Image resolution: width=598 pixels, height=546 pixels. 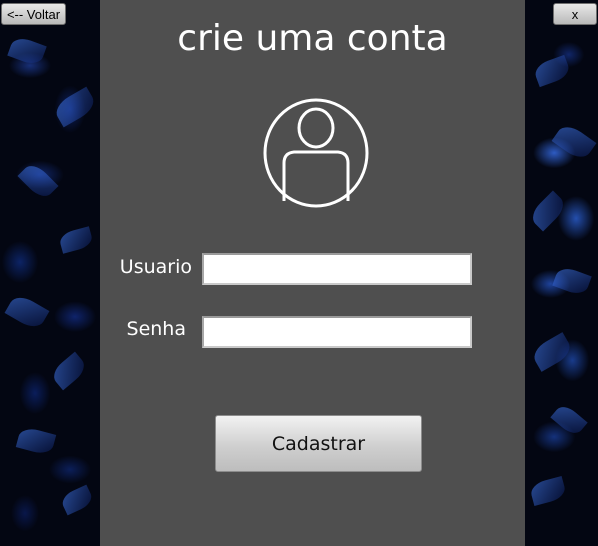 What do you see at coordinates (575, 14) in the screenshot?
I see `close-button: x` at bounding box center [575, 14].